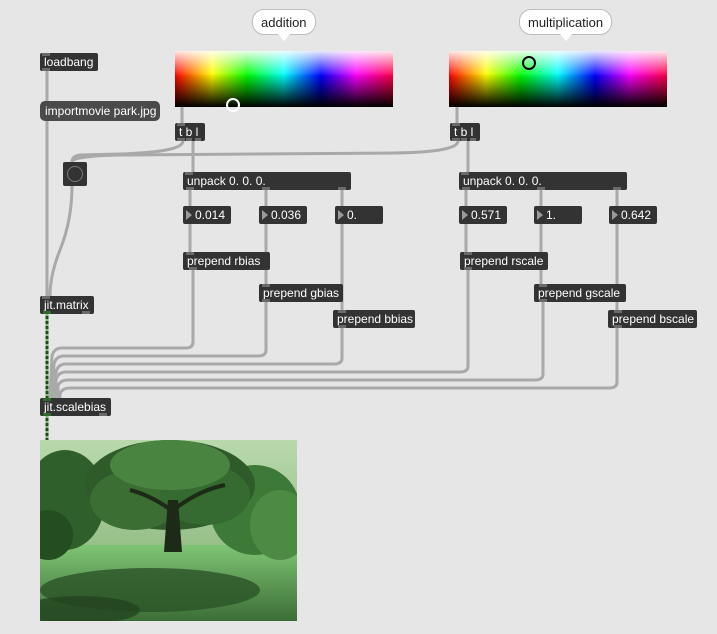  I want to click on jit-scalebias-label: jit.scalebias, so click(75, 407).